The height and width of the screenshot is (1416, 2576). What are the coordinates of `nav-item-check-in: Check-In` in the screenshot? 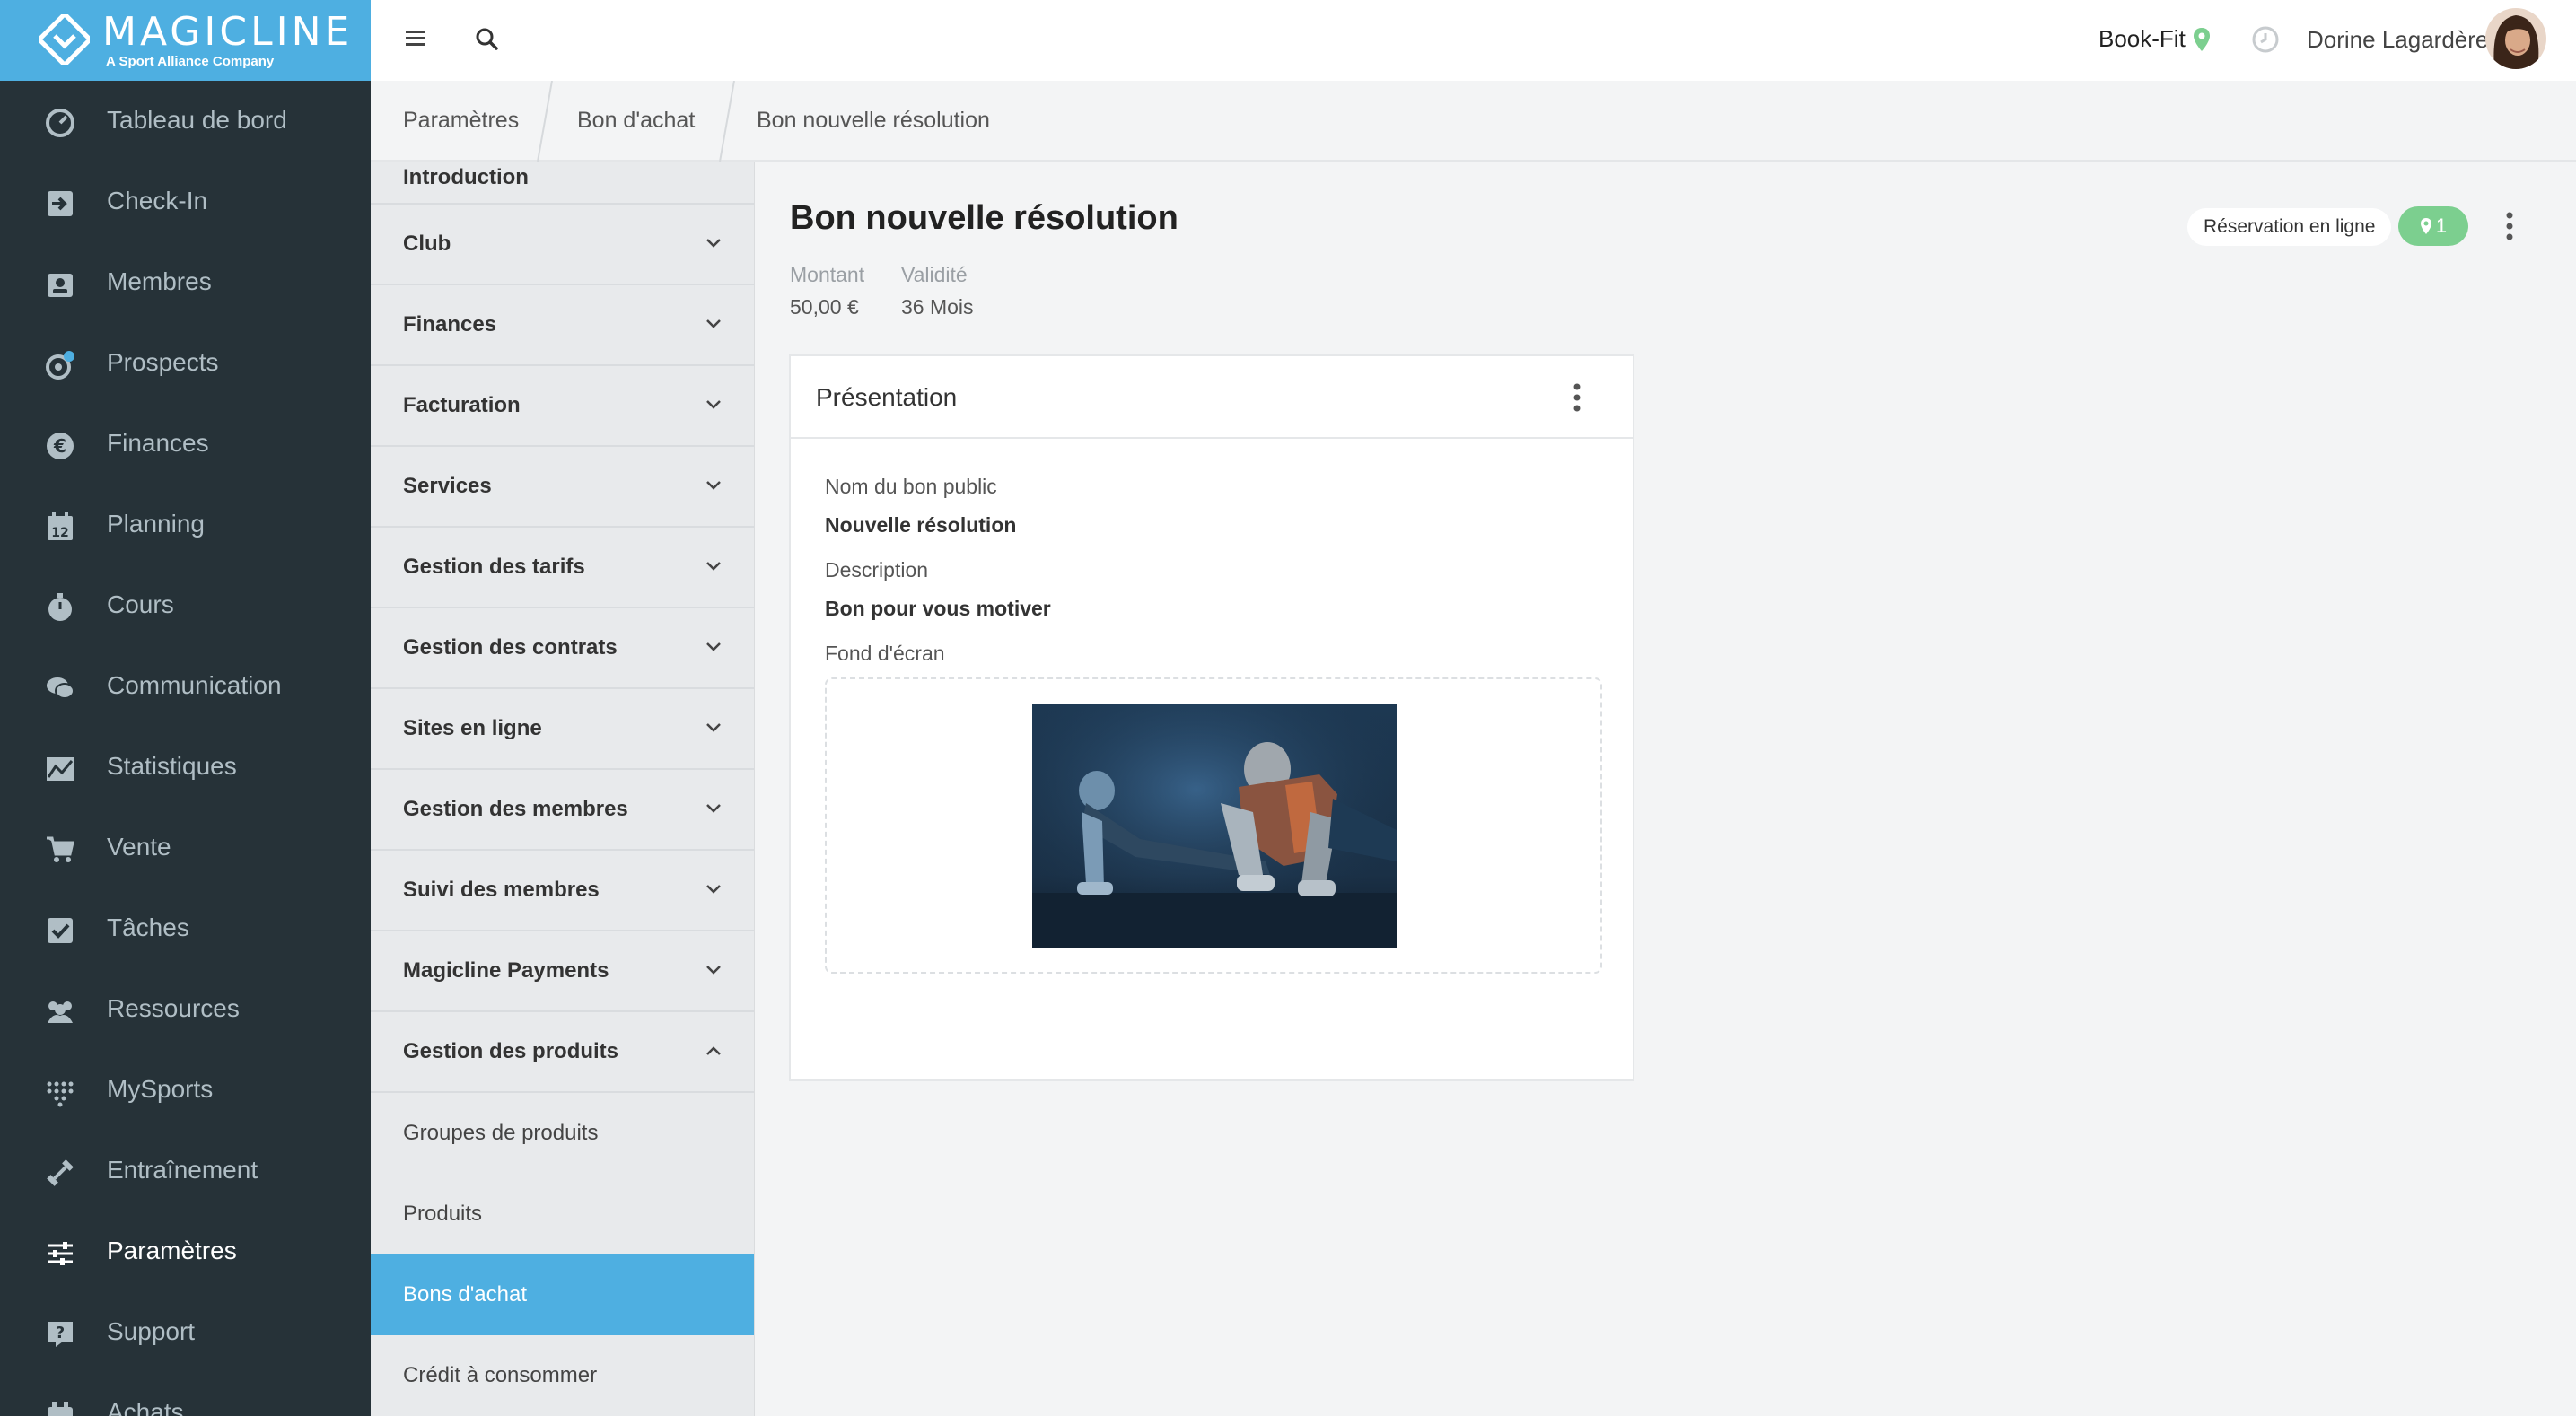 It's located at (185, 202).